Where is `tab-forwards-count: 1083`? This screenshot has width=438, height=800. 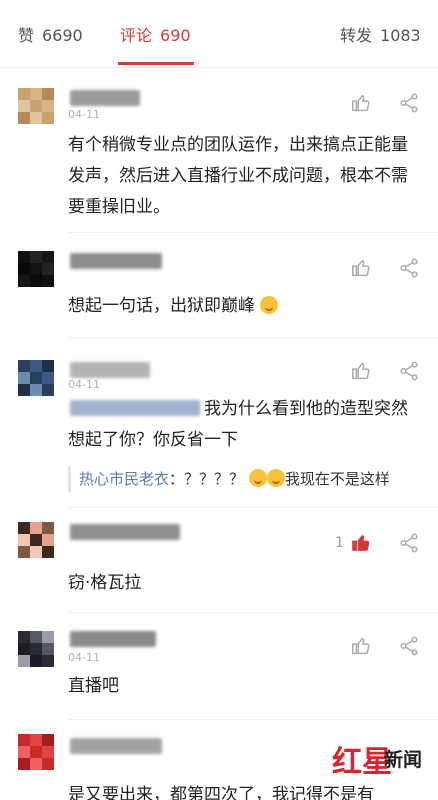 tab-forwards-count: 1083 is located at coordinates (400, 35).